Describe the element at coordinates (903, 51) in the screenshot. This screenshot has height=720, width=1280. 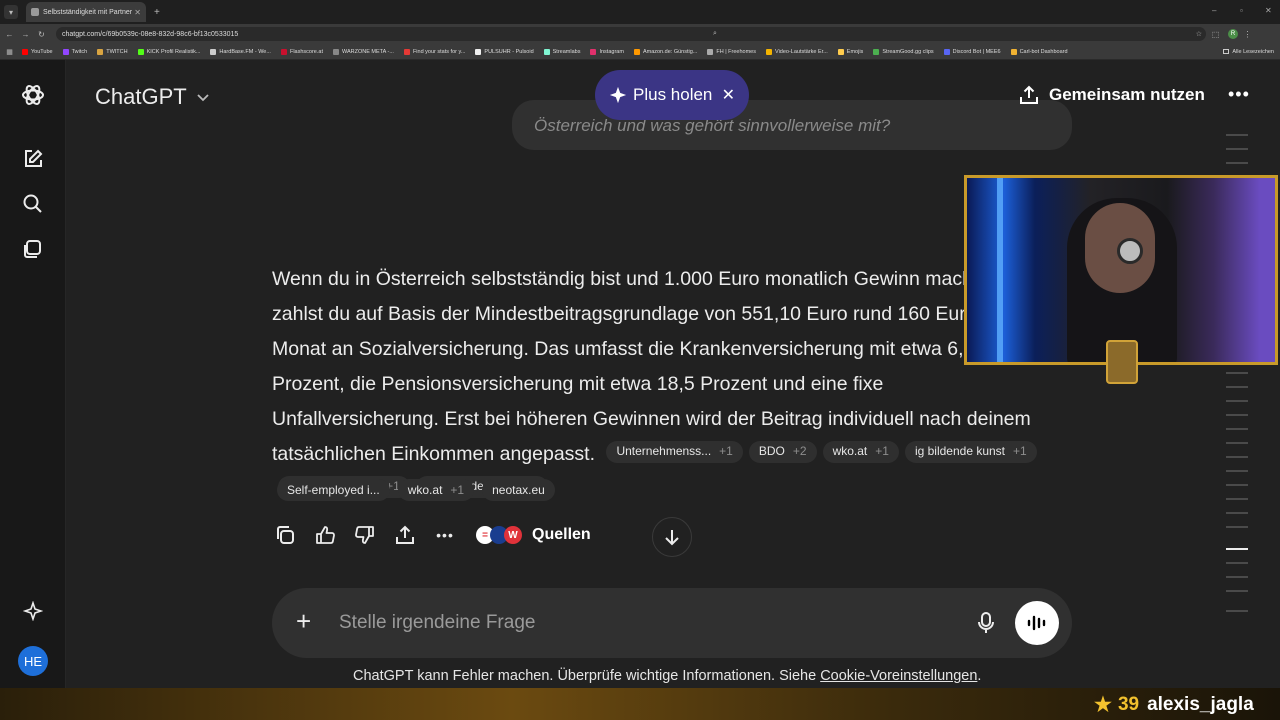
I see `bookmark-item: StreamGood.gg clips` at that location.